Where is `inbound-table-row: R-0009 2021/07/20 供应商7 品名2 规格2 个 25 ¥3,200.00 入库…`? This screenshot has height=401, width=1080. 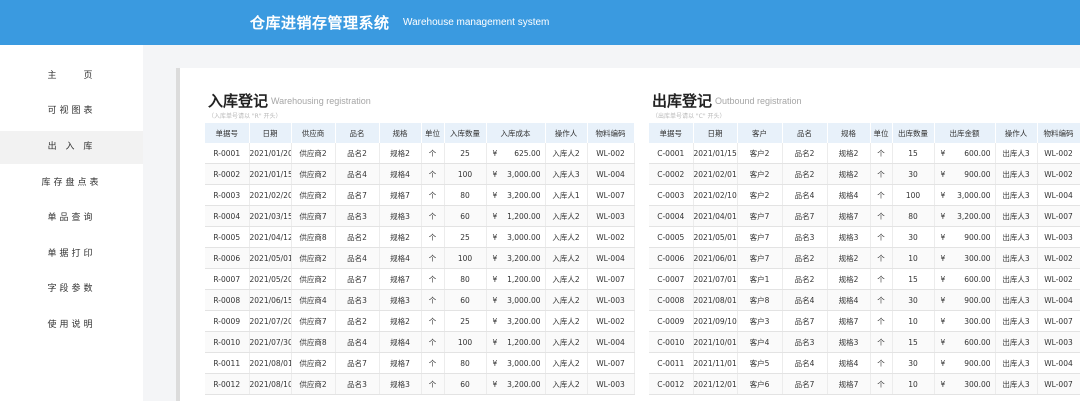 inbound-table-row: R-0009 2021/07/20 供应商7 品名2 规格2 个 25 ¥3,200.00 入库… is located at coordinates (420, 321).